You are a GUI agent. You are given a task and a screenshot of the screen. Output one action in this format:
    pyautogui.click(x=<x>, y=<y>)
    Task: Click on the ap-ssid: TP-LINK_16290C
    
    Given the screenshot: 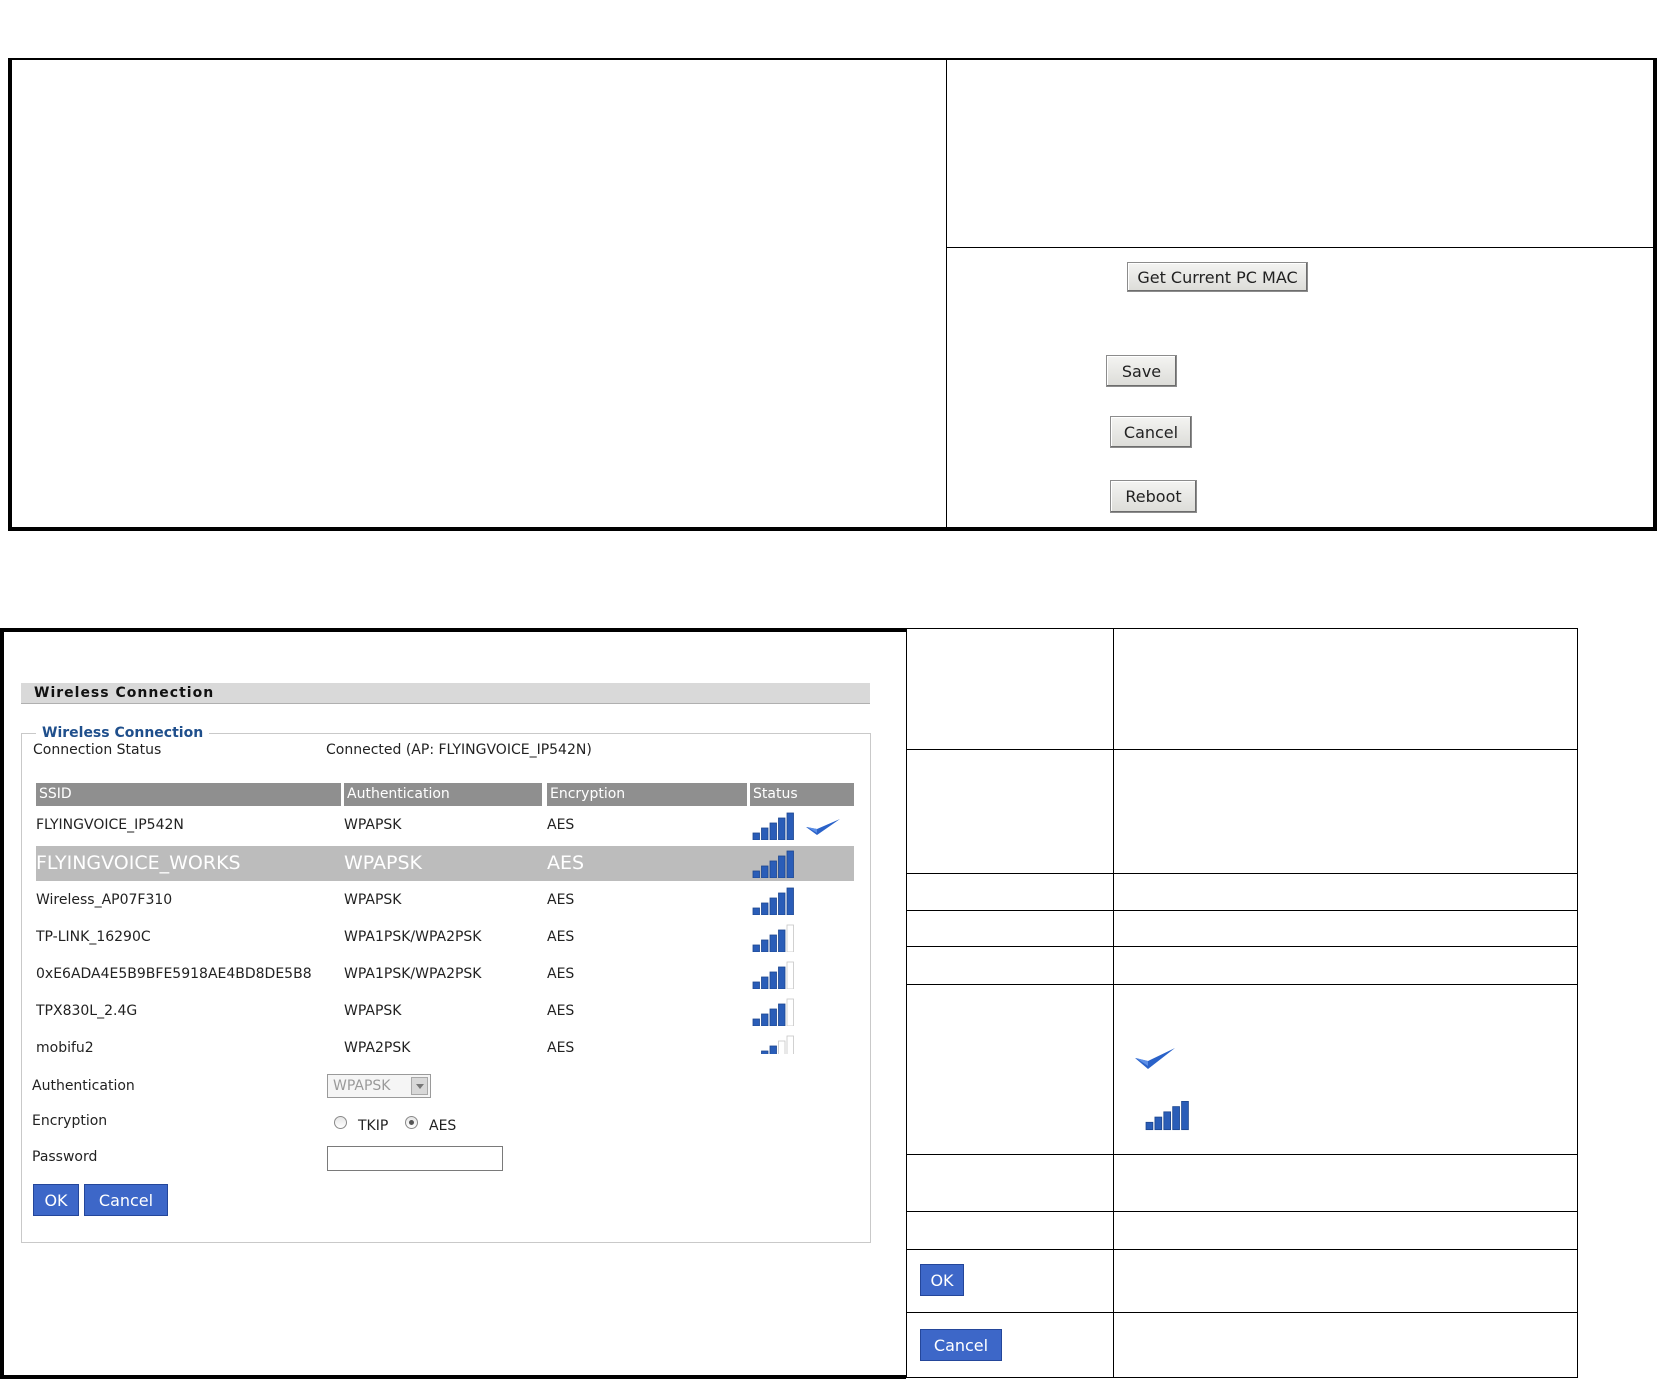 What is the action you would take?
    pyautogui.click(x=93, y=937)
    